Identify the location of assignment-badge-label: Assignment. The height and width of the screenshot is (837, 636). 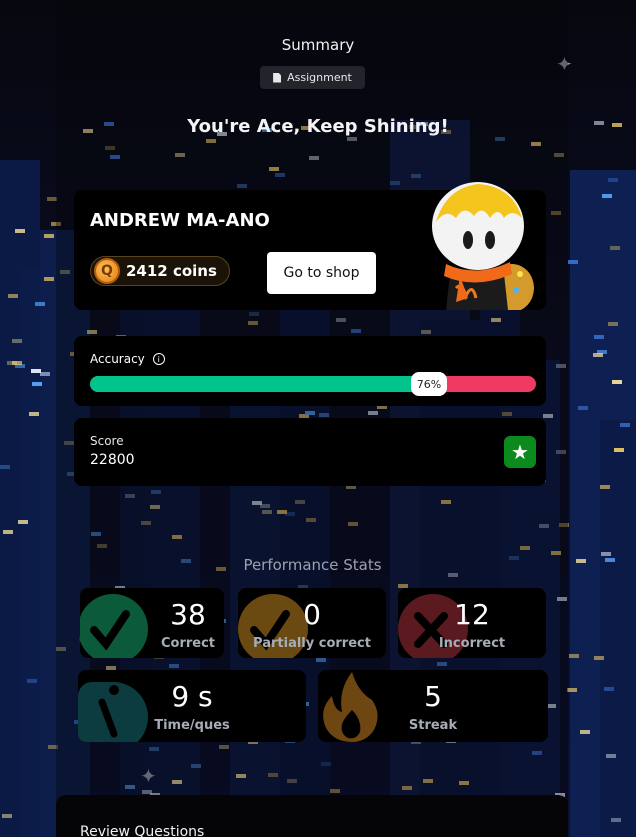
(319, 77).